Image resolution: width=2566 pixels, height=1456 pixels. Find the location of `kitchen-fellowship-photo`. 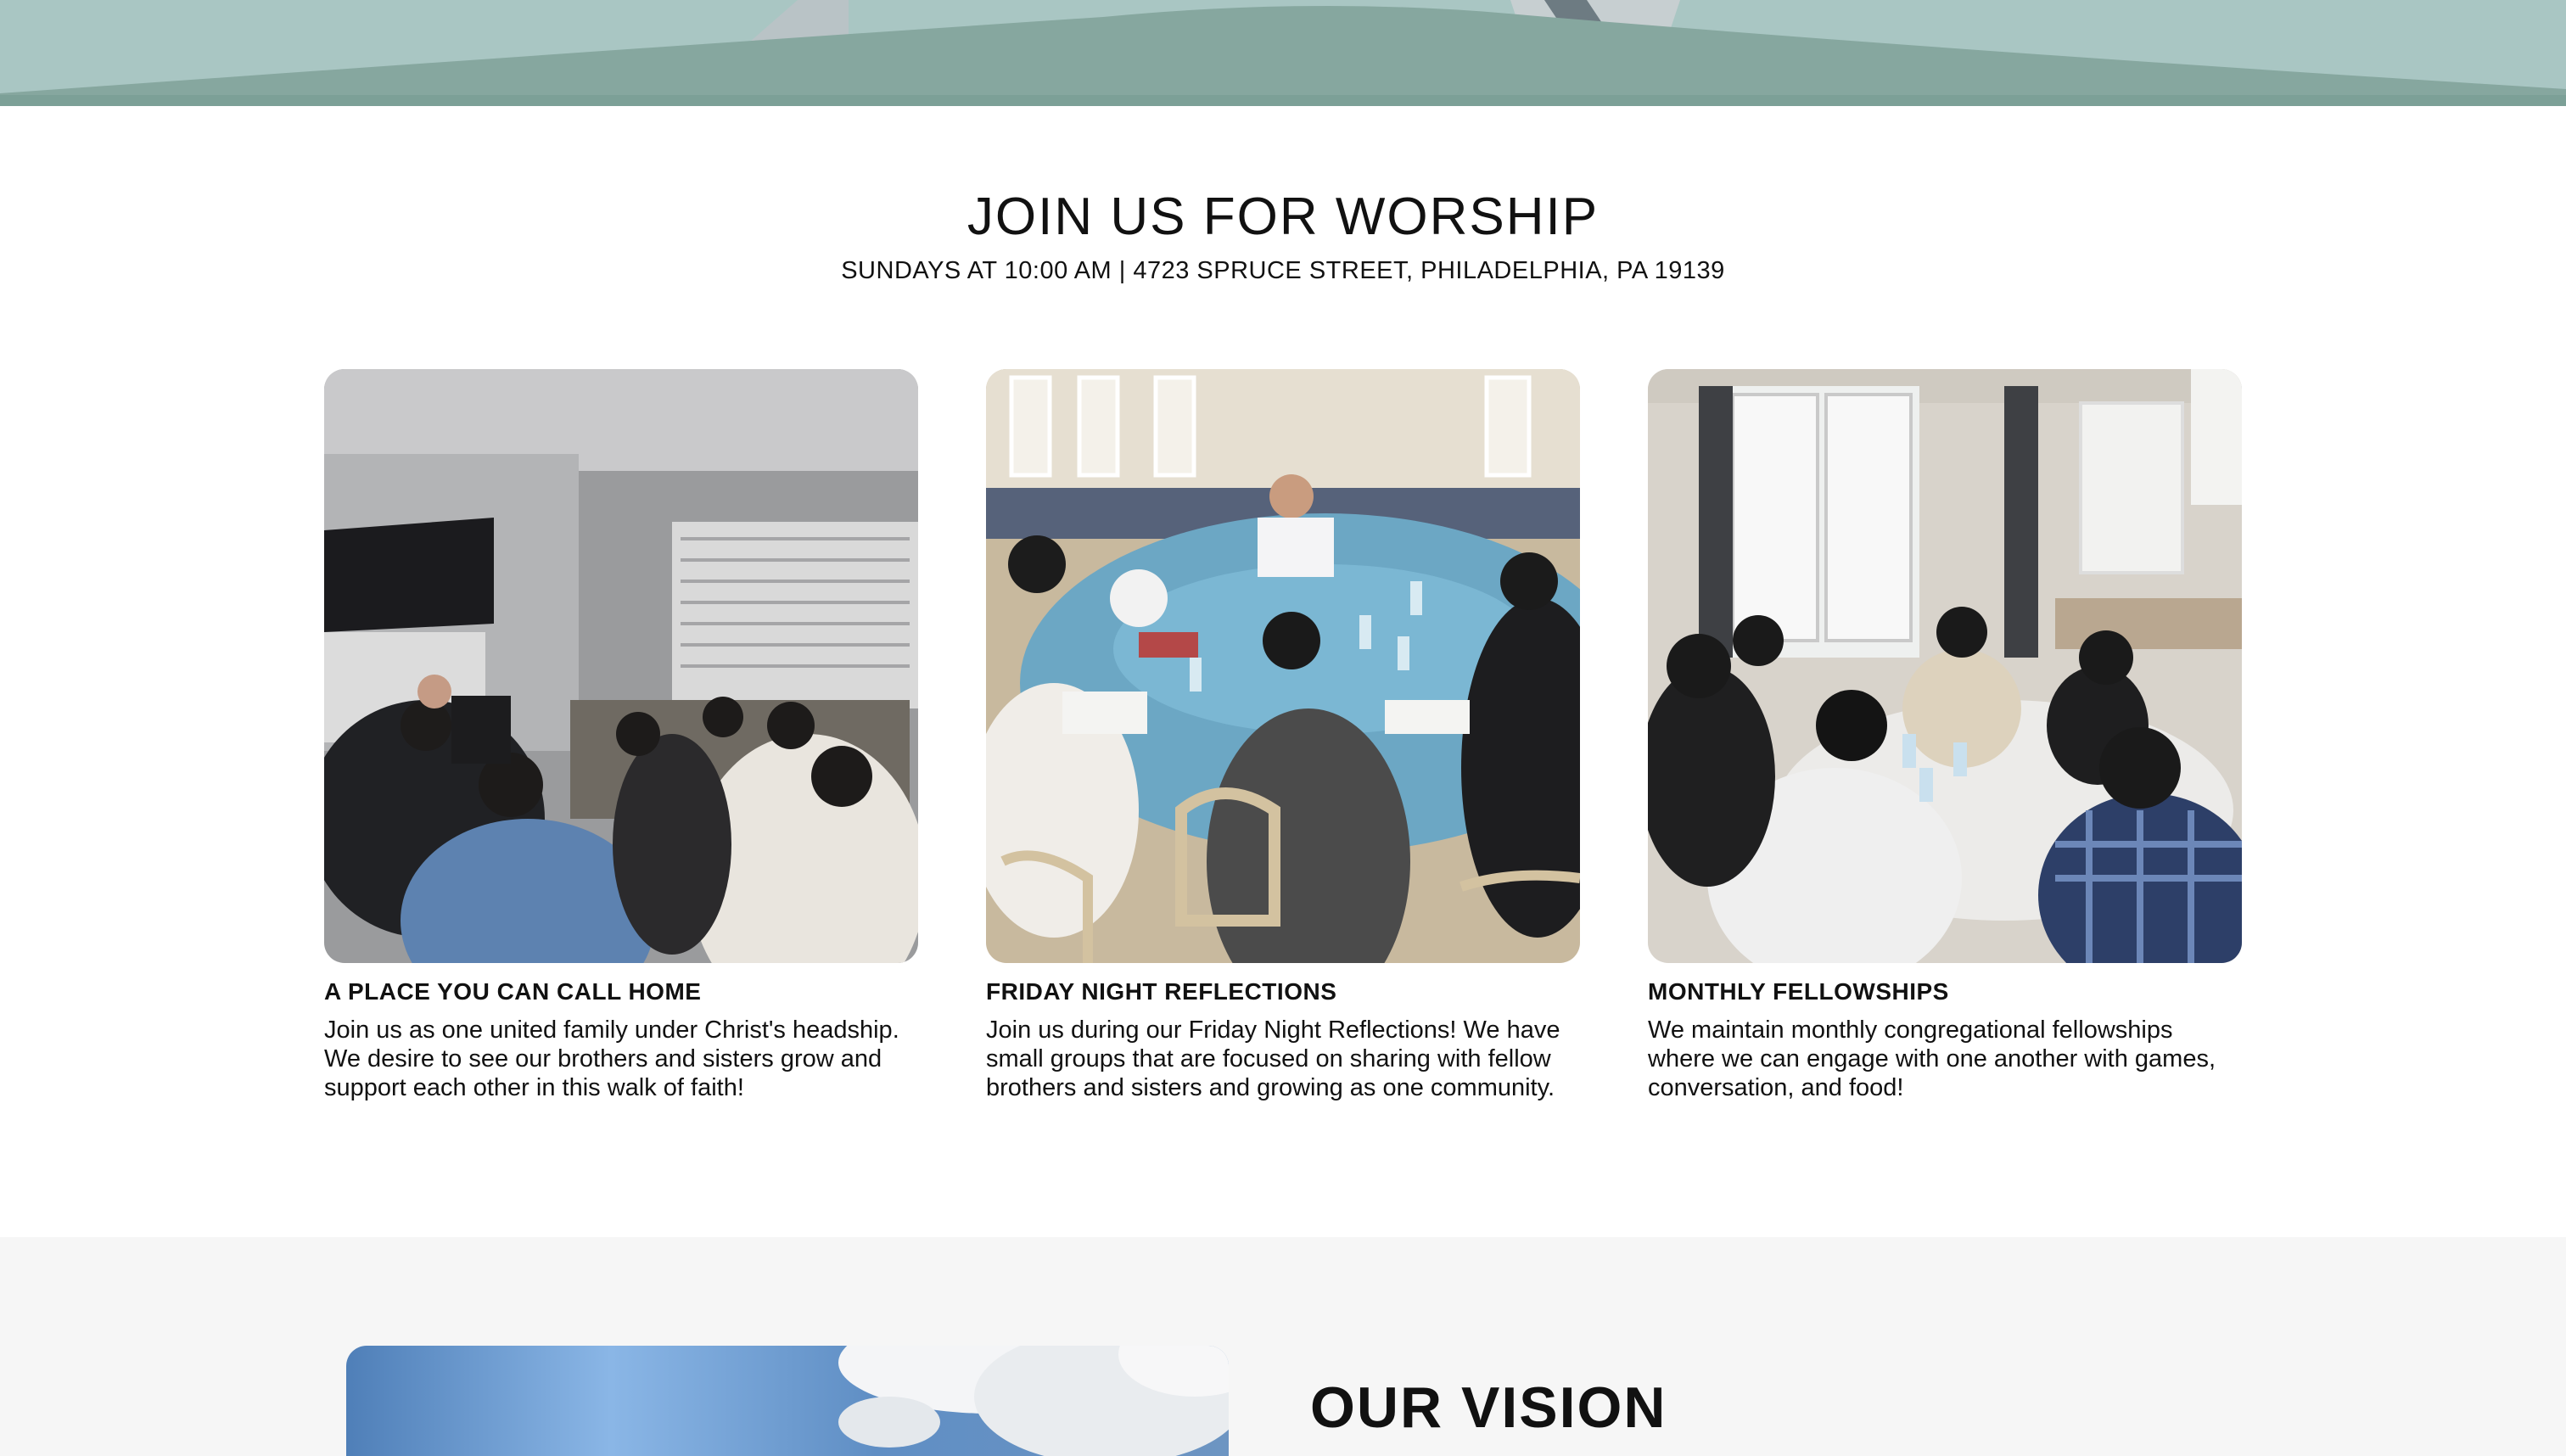

kitchen-fellowship-photo is located at coordinates (1945, 666).